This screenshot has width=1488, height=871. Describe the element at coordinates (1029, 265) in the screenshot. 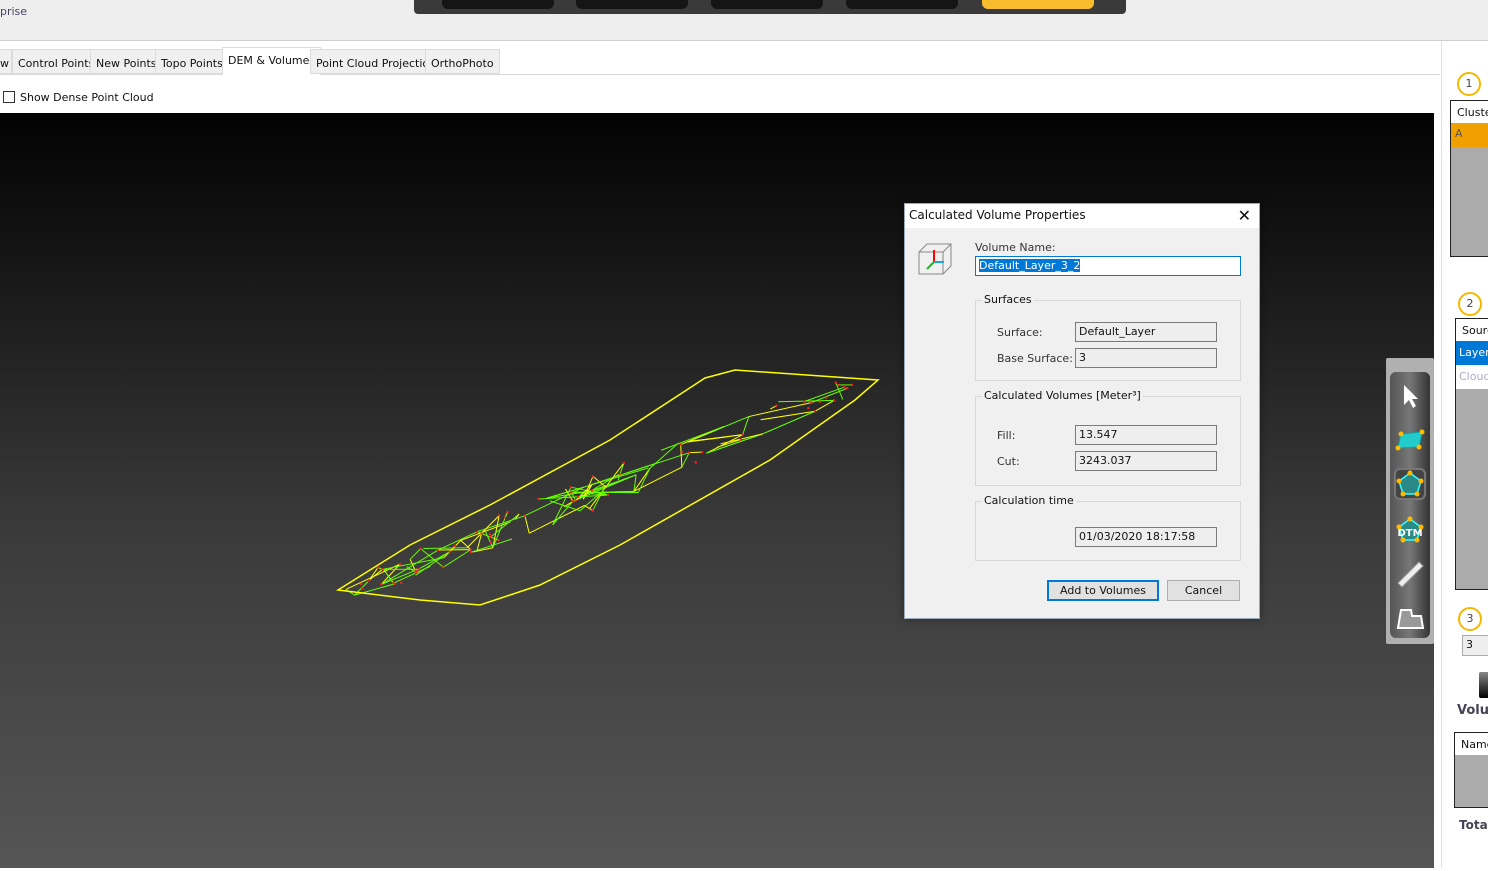

I see `volume-name-value: Default_Layer_3_2` at that location.